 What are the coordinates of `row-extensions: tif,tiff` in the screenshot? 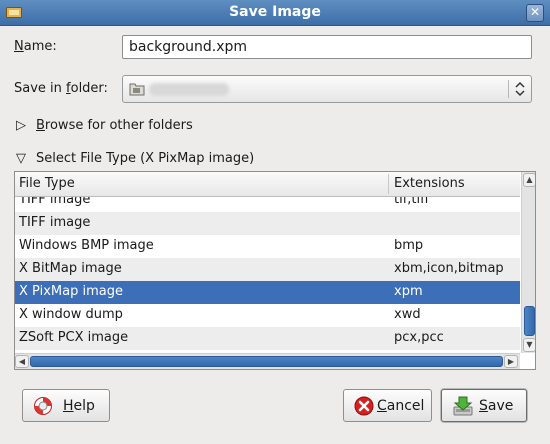 It's located at (412, 202).